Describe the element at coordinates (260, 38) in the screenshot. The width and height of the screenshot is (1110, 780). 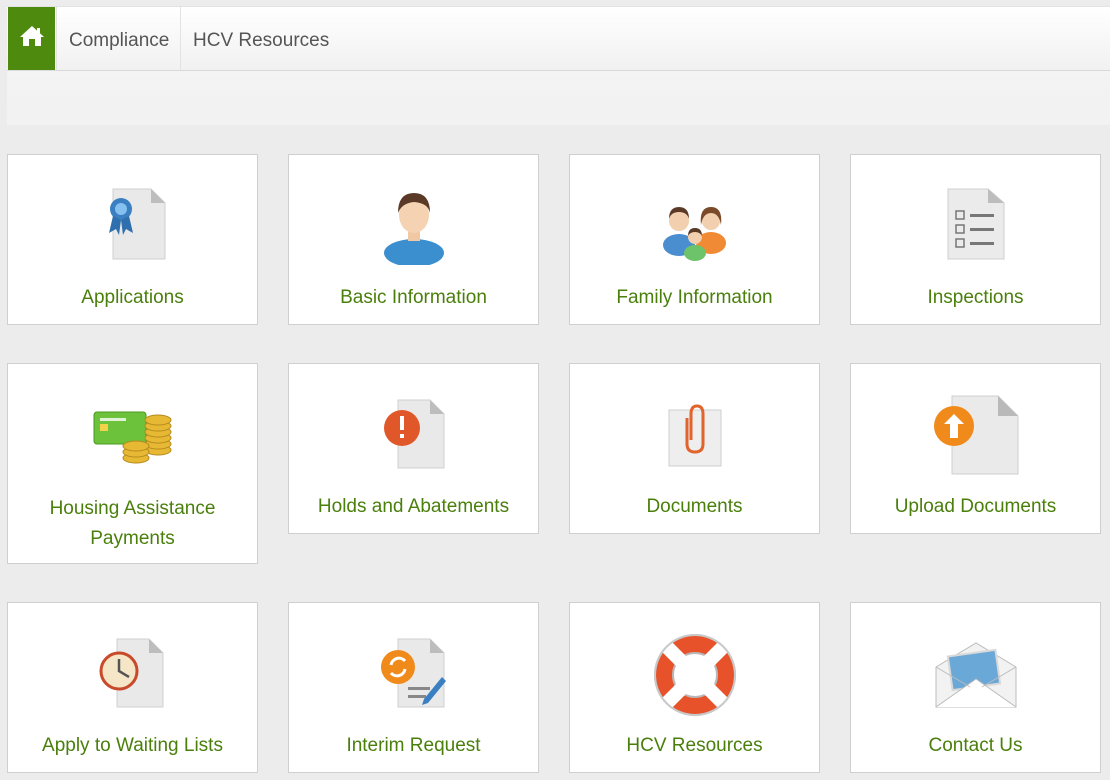
I see `nav-link-hcv-resources: HCV Resources` at that location.